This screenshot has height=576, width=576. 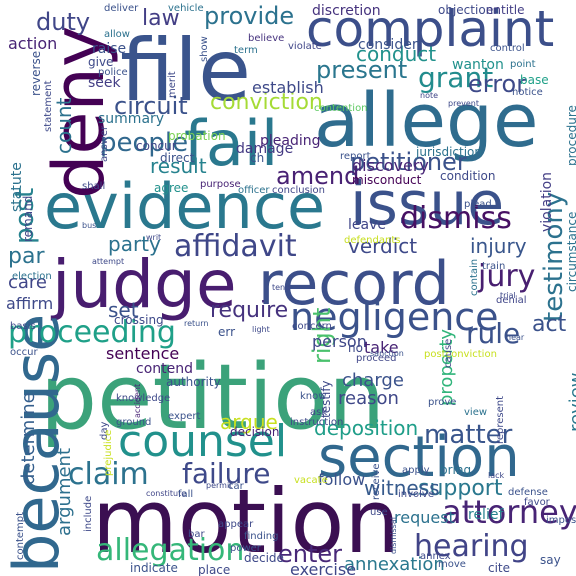 I want to click on word-represent: represent, so click(x=500, y=419).